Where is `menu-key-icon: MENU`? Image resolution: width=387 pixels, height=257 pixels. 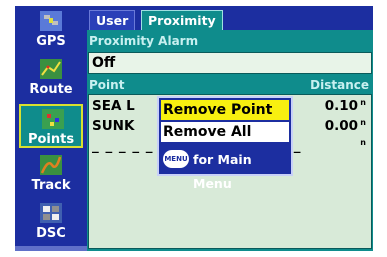
menu-key-icon: MENU is located at coordinates (176, 159).